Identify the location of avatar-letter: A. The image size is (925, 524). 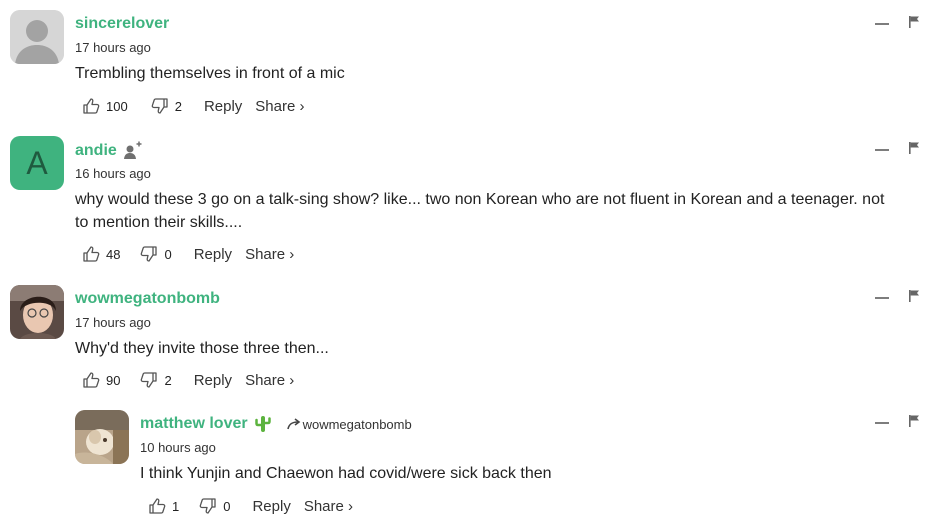
(37, 162).